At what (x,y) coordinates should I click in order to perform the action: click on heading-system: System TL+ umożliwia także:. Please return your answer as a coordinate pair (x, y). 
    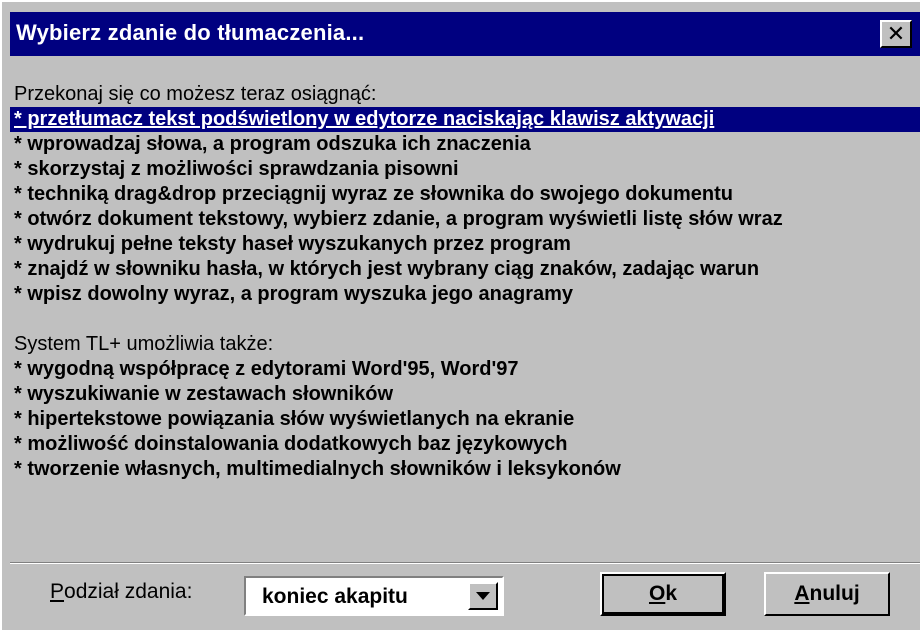
    Looking at the image, I should click on (465, 344).